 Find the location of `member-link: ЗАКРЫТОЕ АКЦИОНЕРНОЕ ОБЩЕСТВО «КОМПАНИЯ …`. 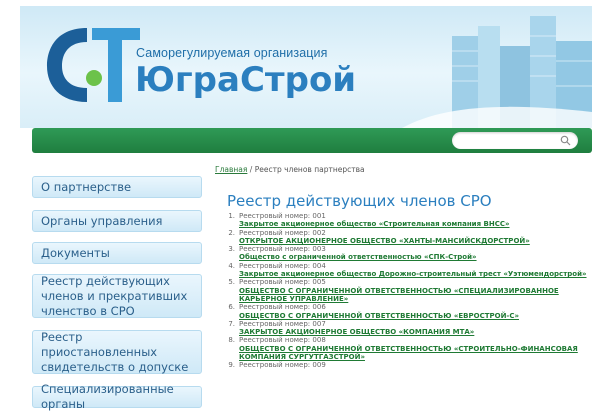

member-link: ЗАКРЫТОЕ АКЦИОНЕРНОЕ ОБЩЕСТВО «КОМПАНИЯ … is located at coordinates (417, 332).